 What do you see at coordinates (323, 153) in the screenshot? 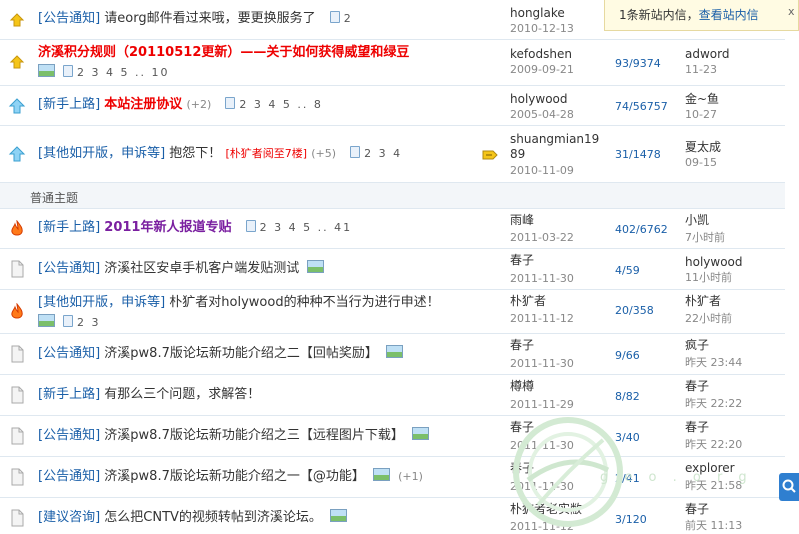
I see `rating-count: (+5)` at bounding box center [323, 153].